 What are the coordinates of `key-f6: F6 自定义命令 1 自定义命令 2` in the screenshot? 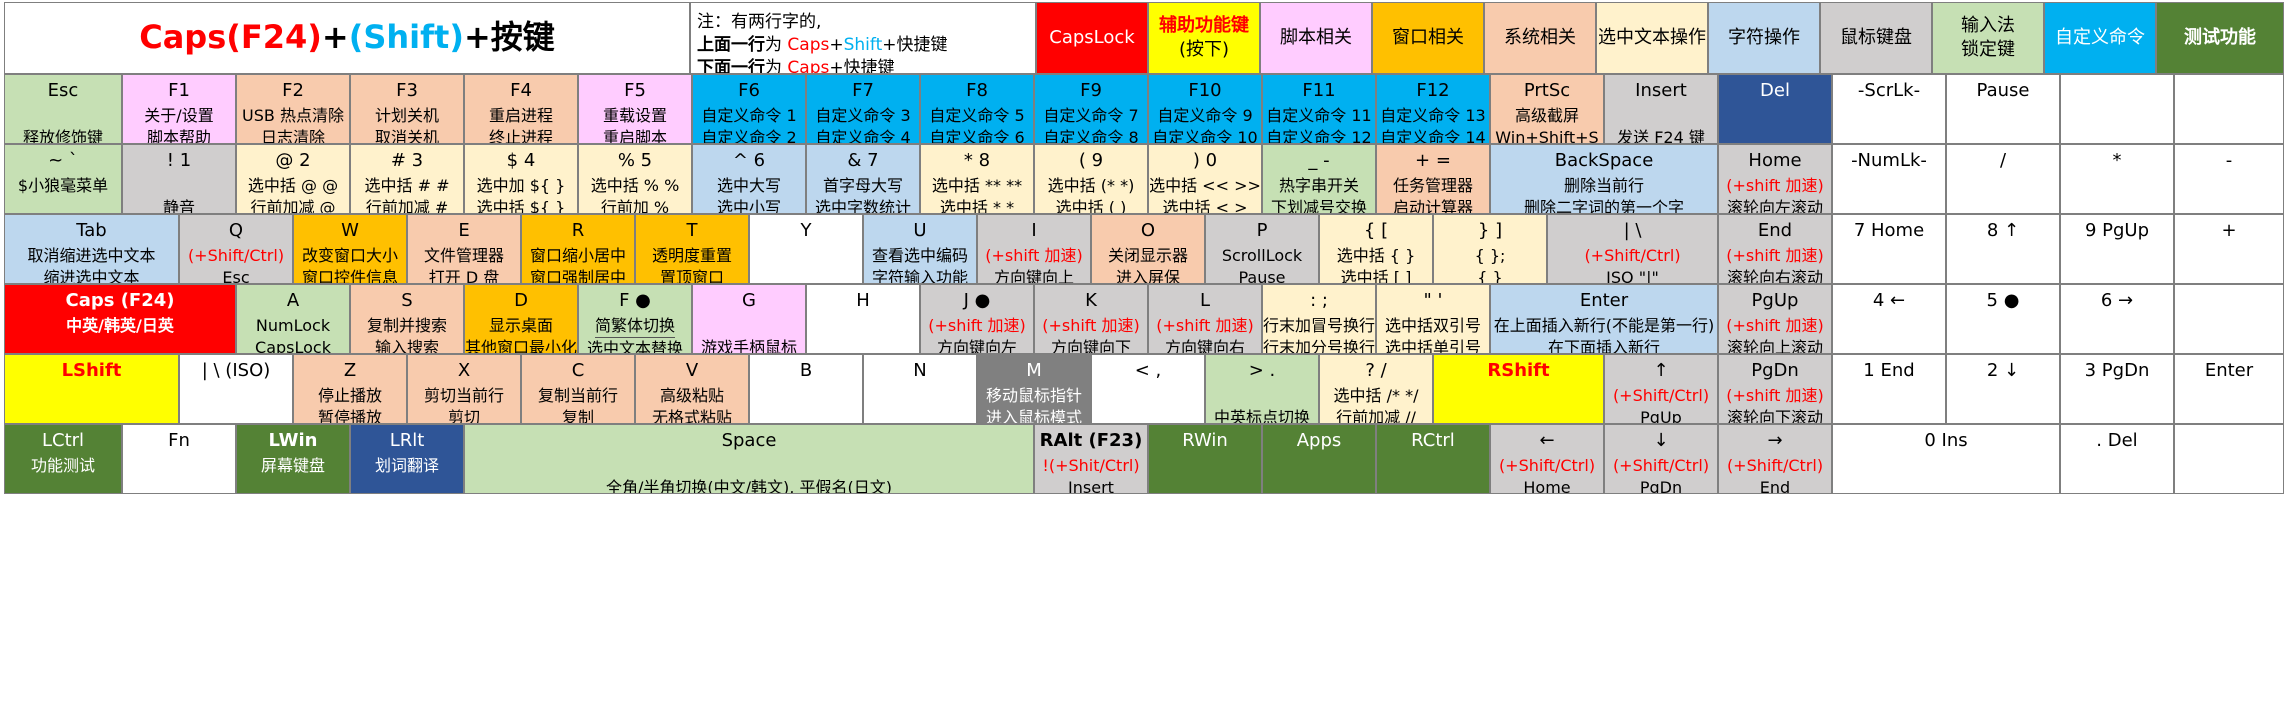 It's located at (749, 109).